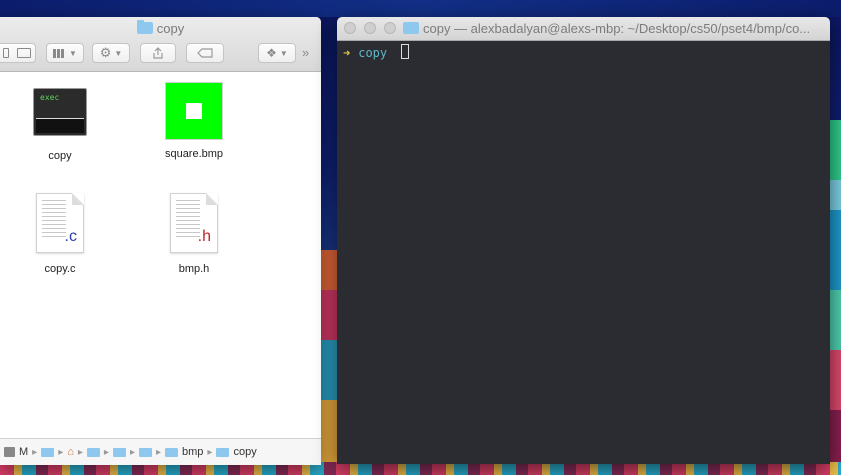 The image size is (841, 475). Describe the element at coordinates (60, 112) in the screenshot. I see `exec-icon: exec` at that location.